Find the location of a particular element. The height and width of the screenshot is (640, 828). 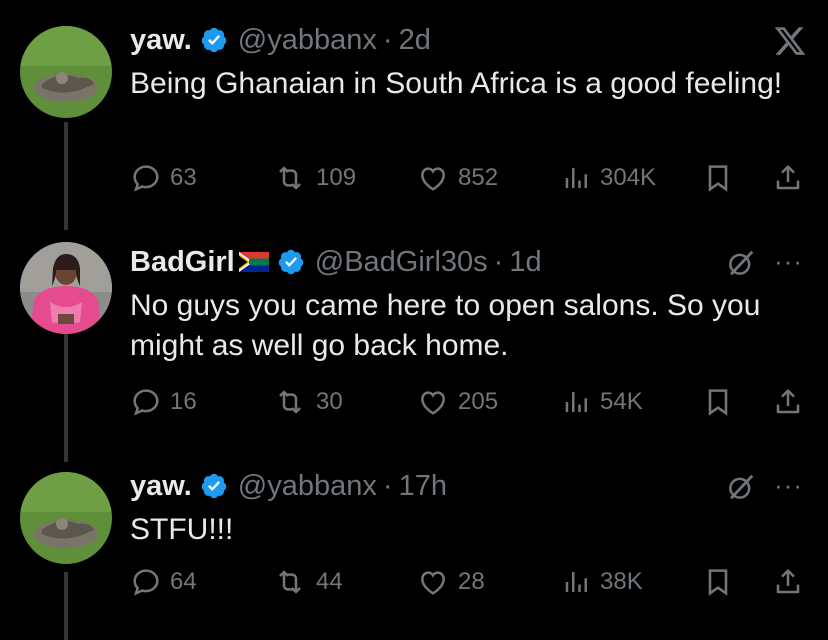

like-count: 28 is located at coordinates (471, 581).